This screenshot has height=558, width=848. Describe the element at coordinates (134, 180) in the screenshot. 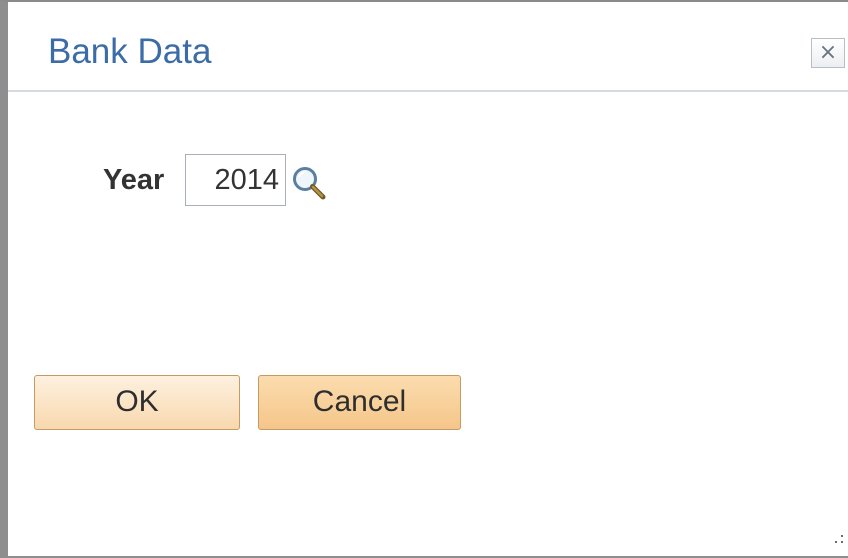

I see `year-label: Year` at that location.